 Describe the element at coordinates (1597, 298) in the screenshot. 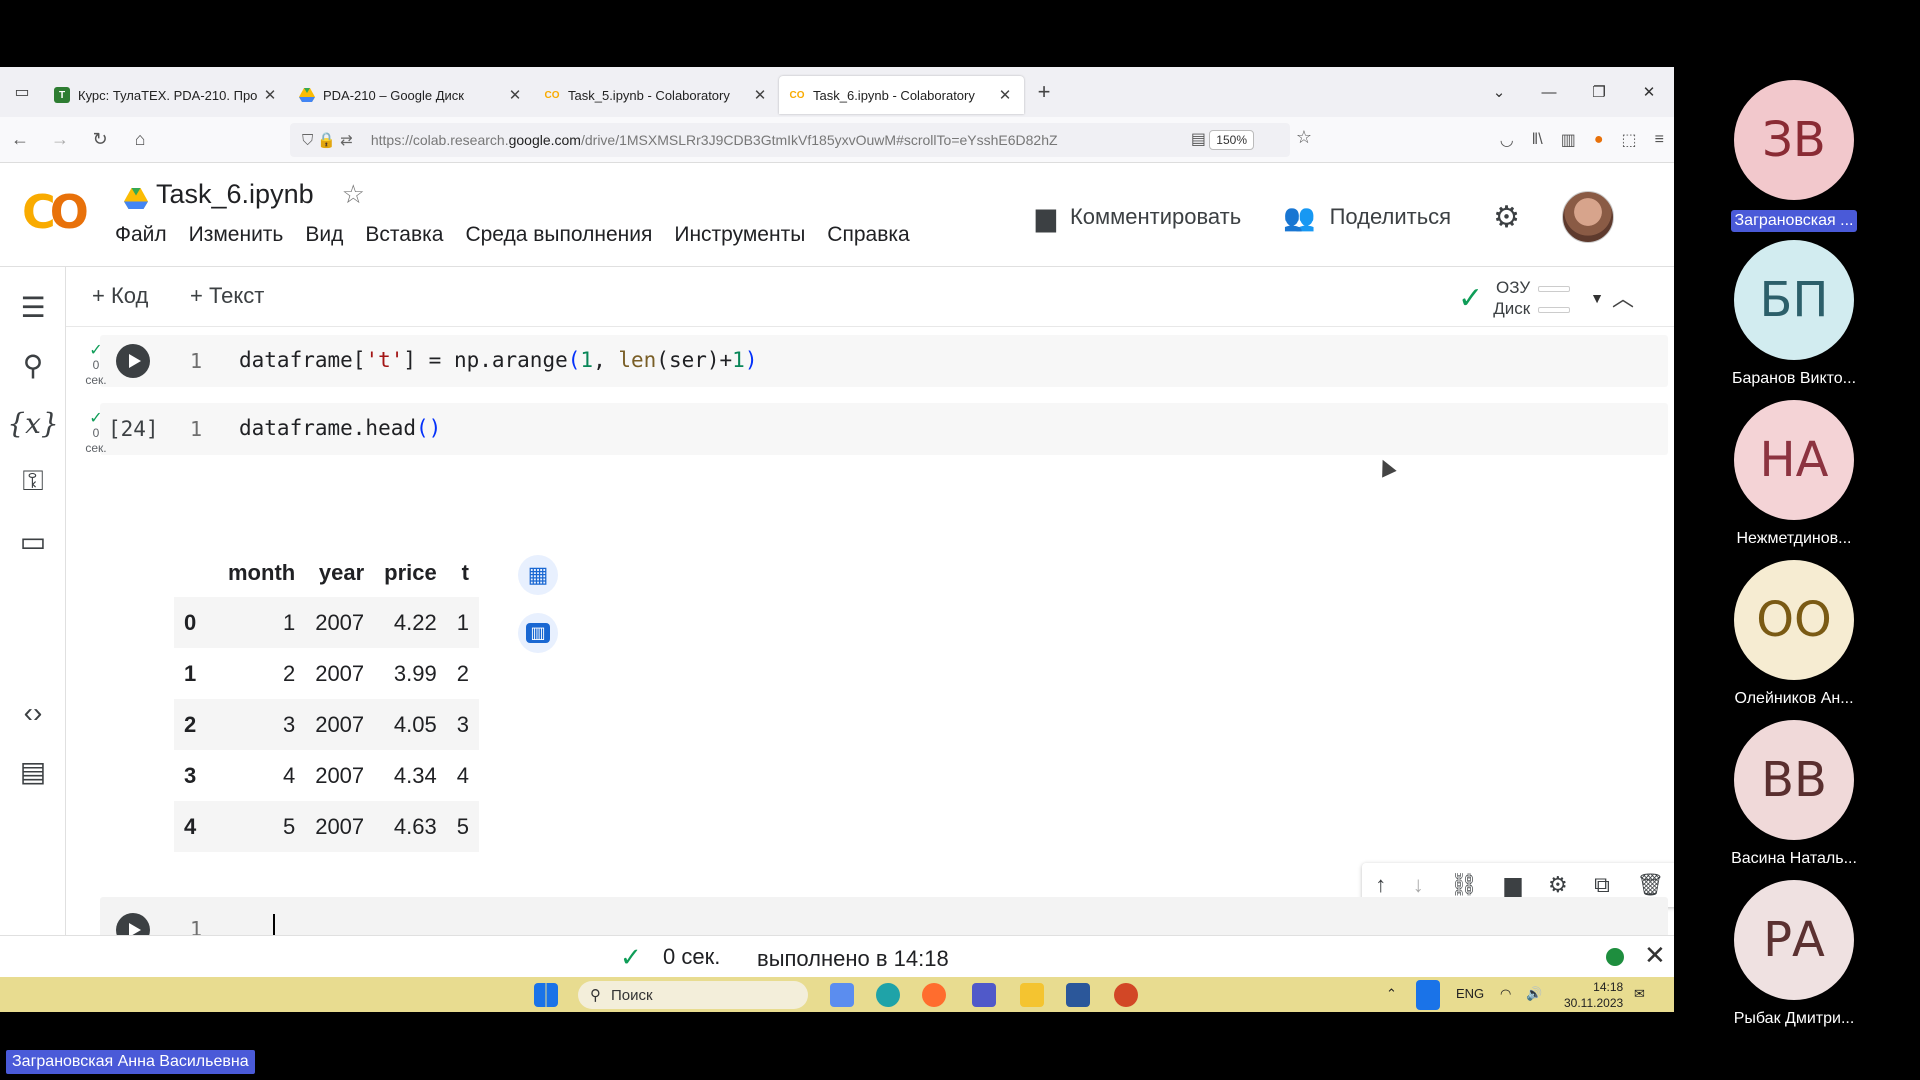

I see `dropdown-caret-icon: ▼` at that location.